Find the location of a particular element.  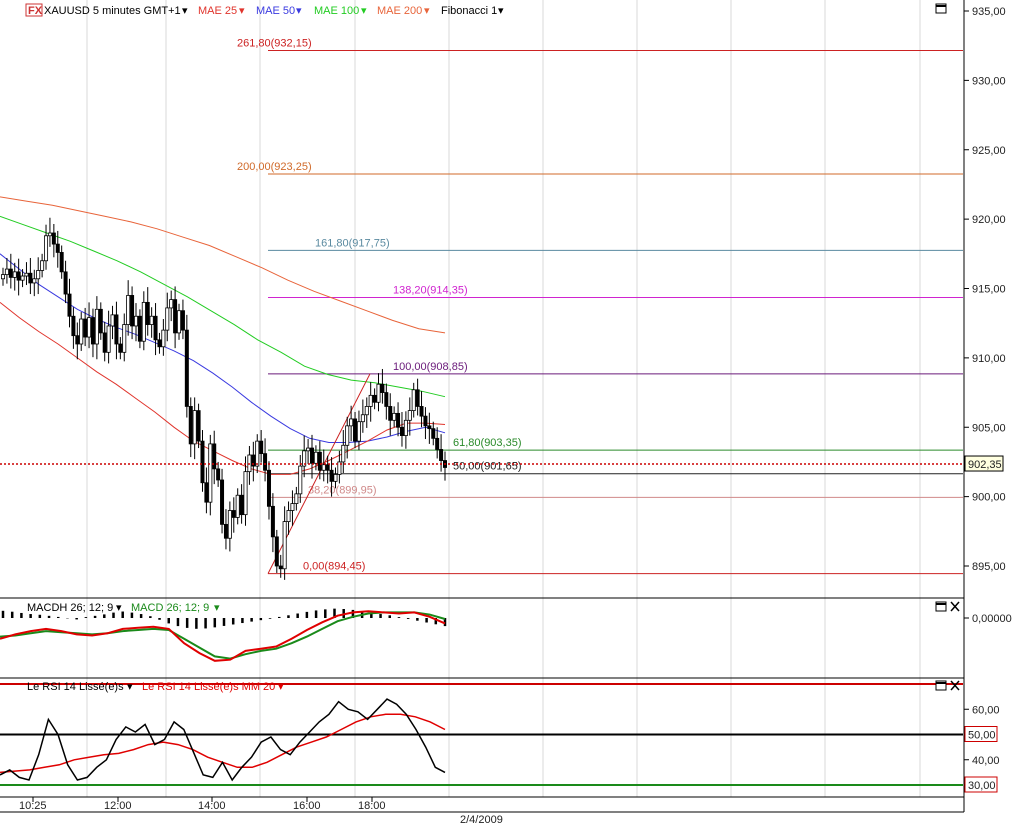

mae50-label: MAE 50 is located at coordinates (275, 11).